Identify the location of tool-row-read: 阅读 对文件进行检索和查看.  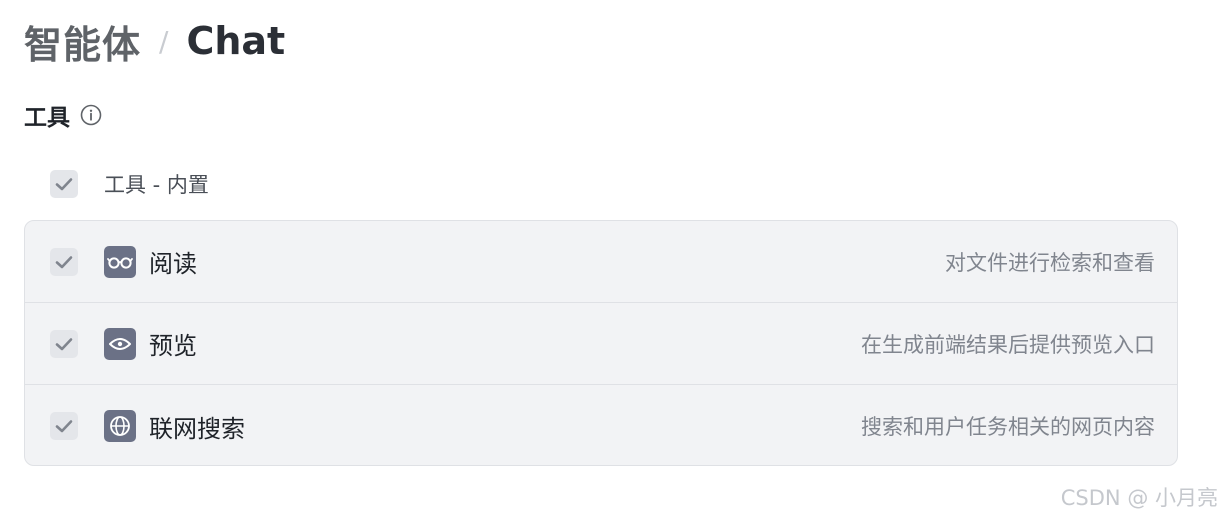
(601, 262).